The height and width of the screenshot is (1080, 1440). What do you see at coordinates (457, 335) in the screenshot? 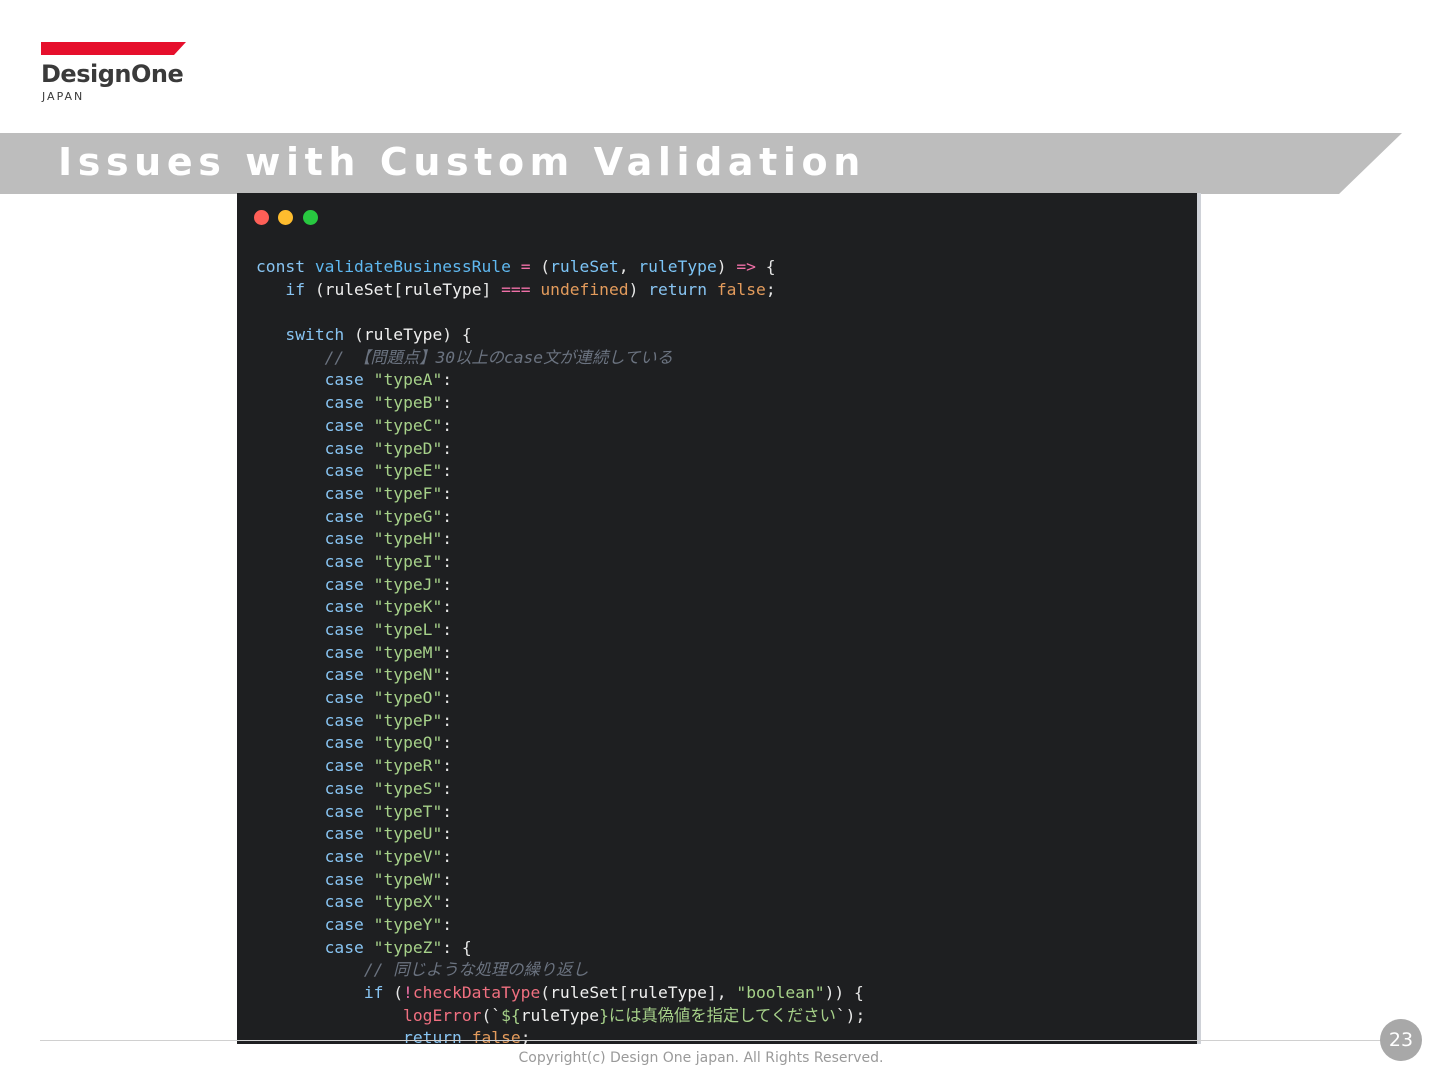
I see `code-token: ) {` at bounding box center [457, 335].